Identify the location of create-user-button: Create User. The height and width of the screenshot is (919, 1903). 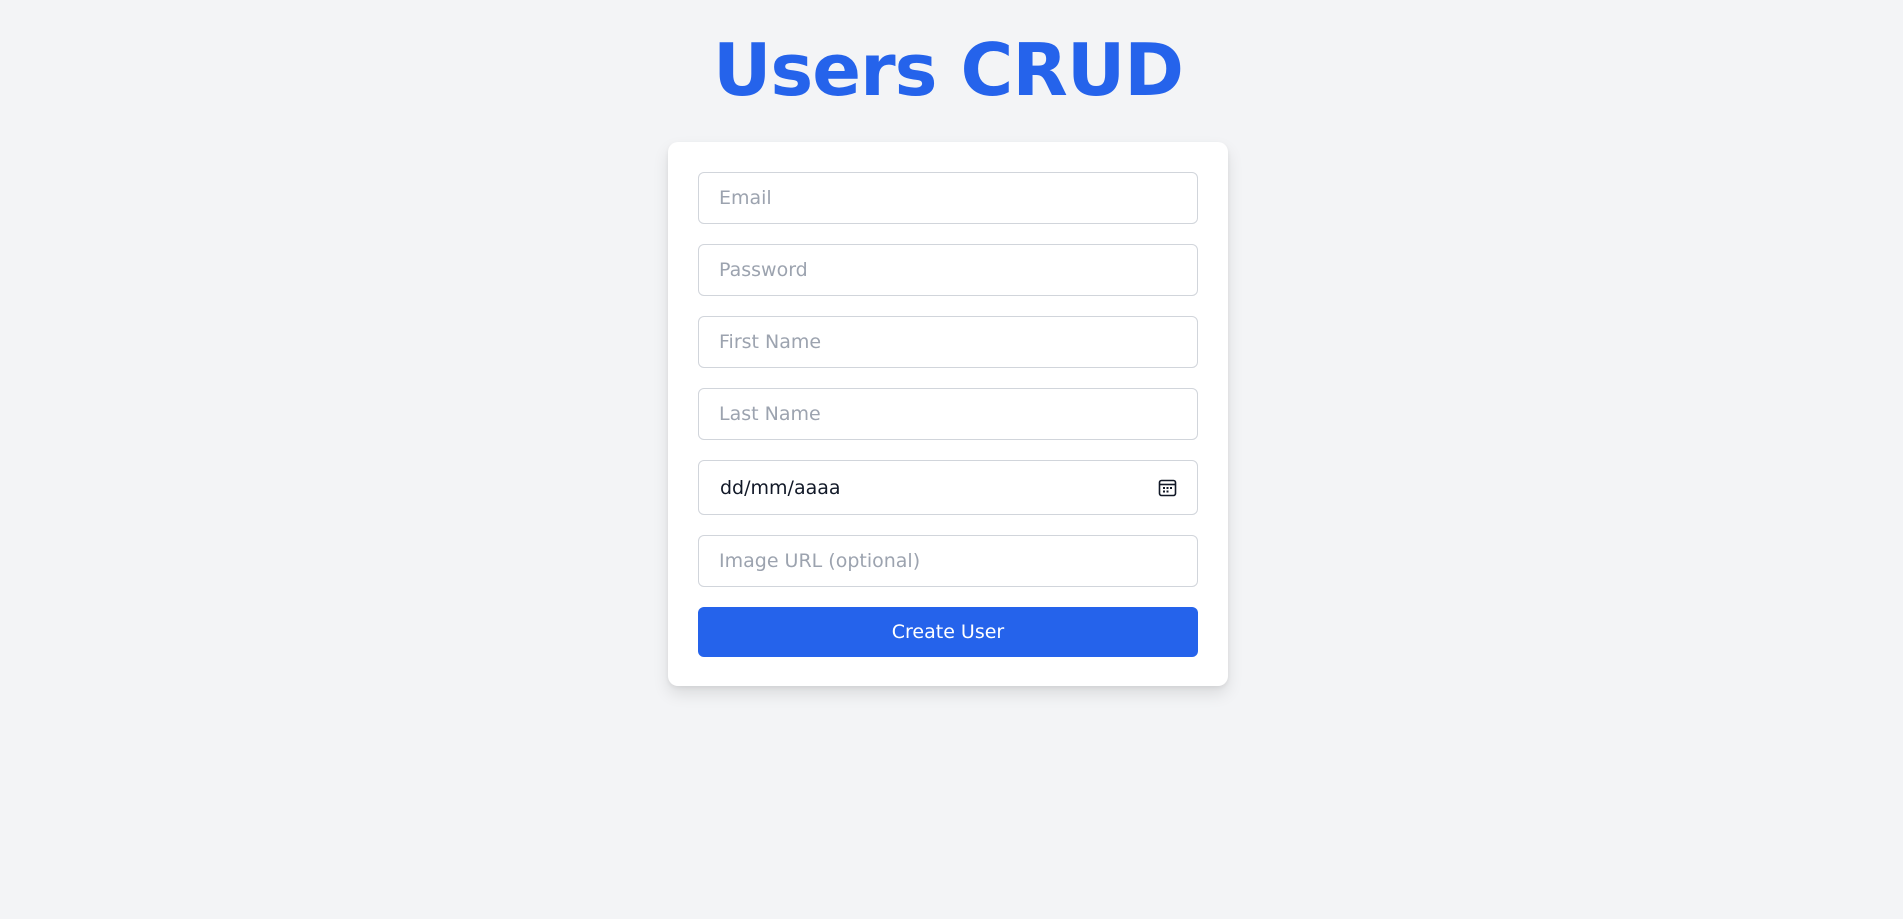
(948, 632).